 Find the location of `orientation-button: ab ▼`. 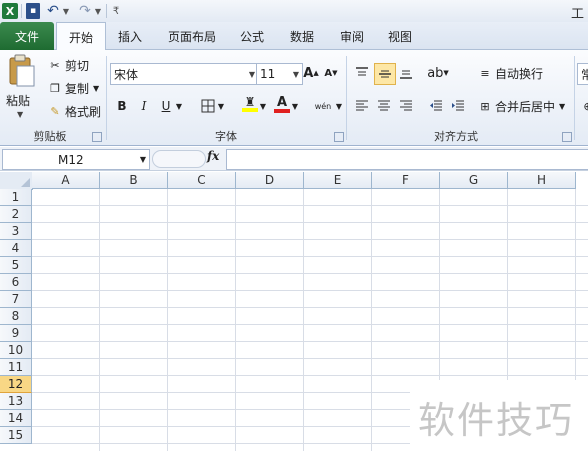

orientation-button: ab ▼ is located at coordinates (438, 73).